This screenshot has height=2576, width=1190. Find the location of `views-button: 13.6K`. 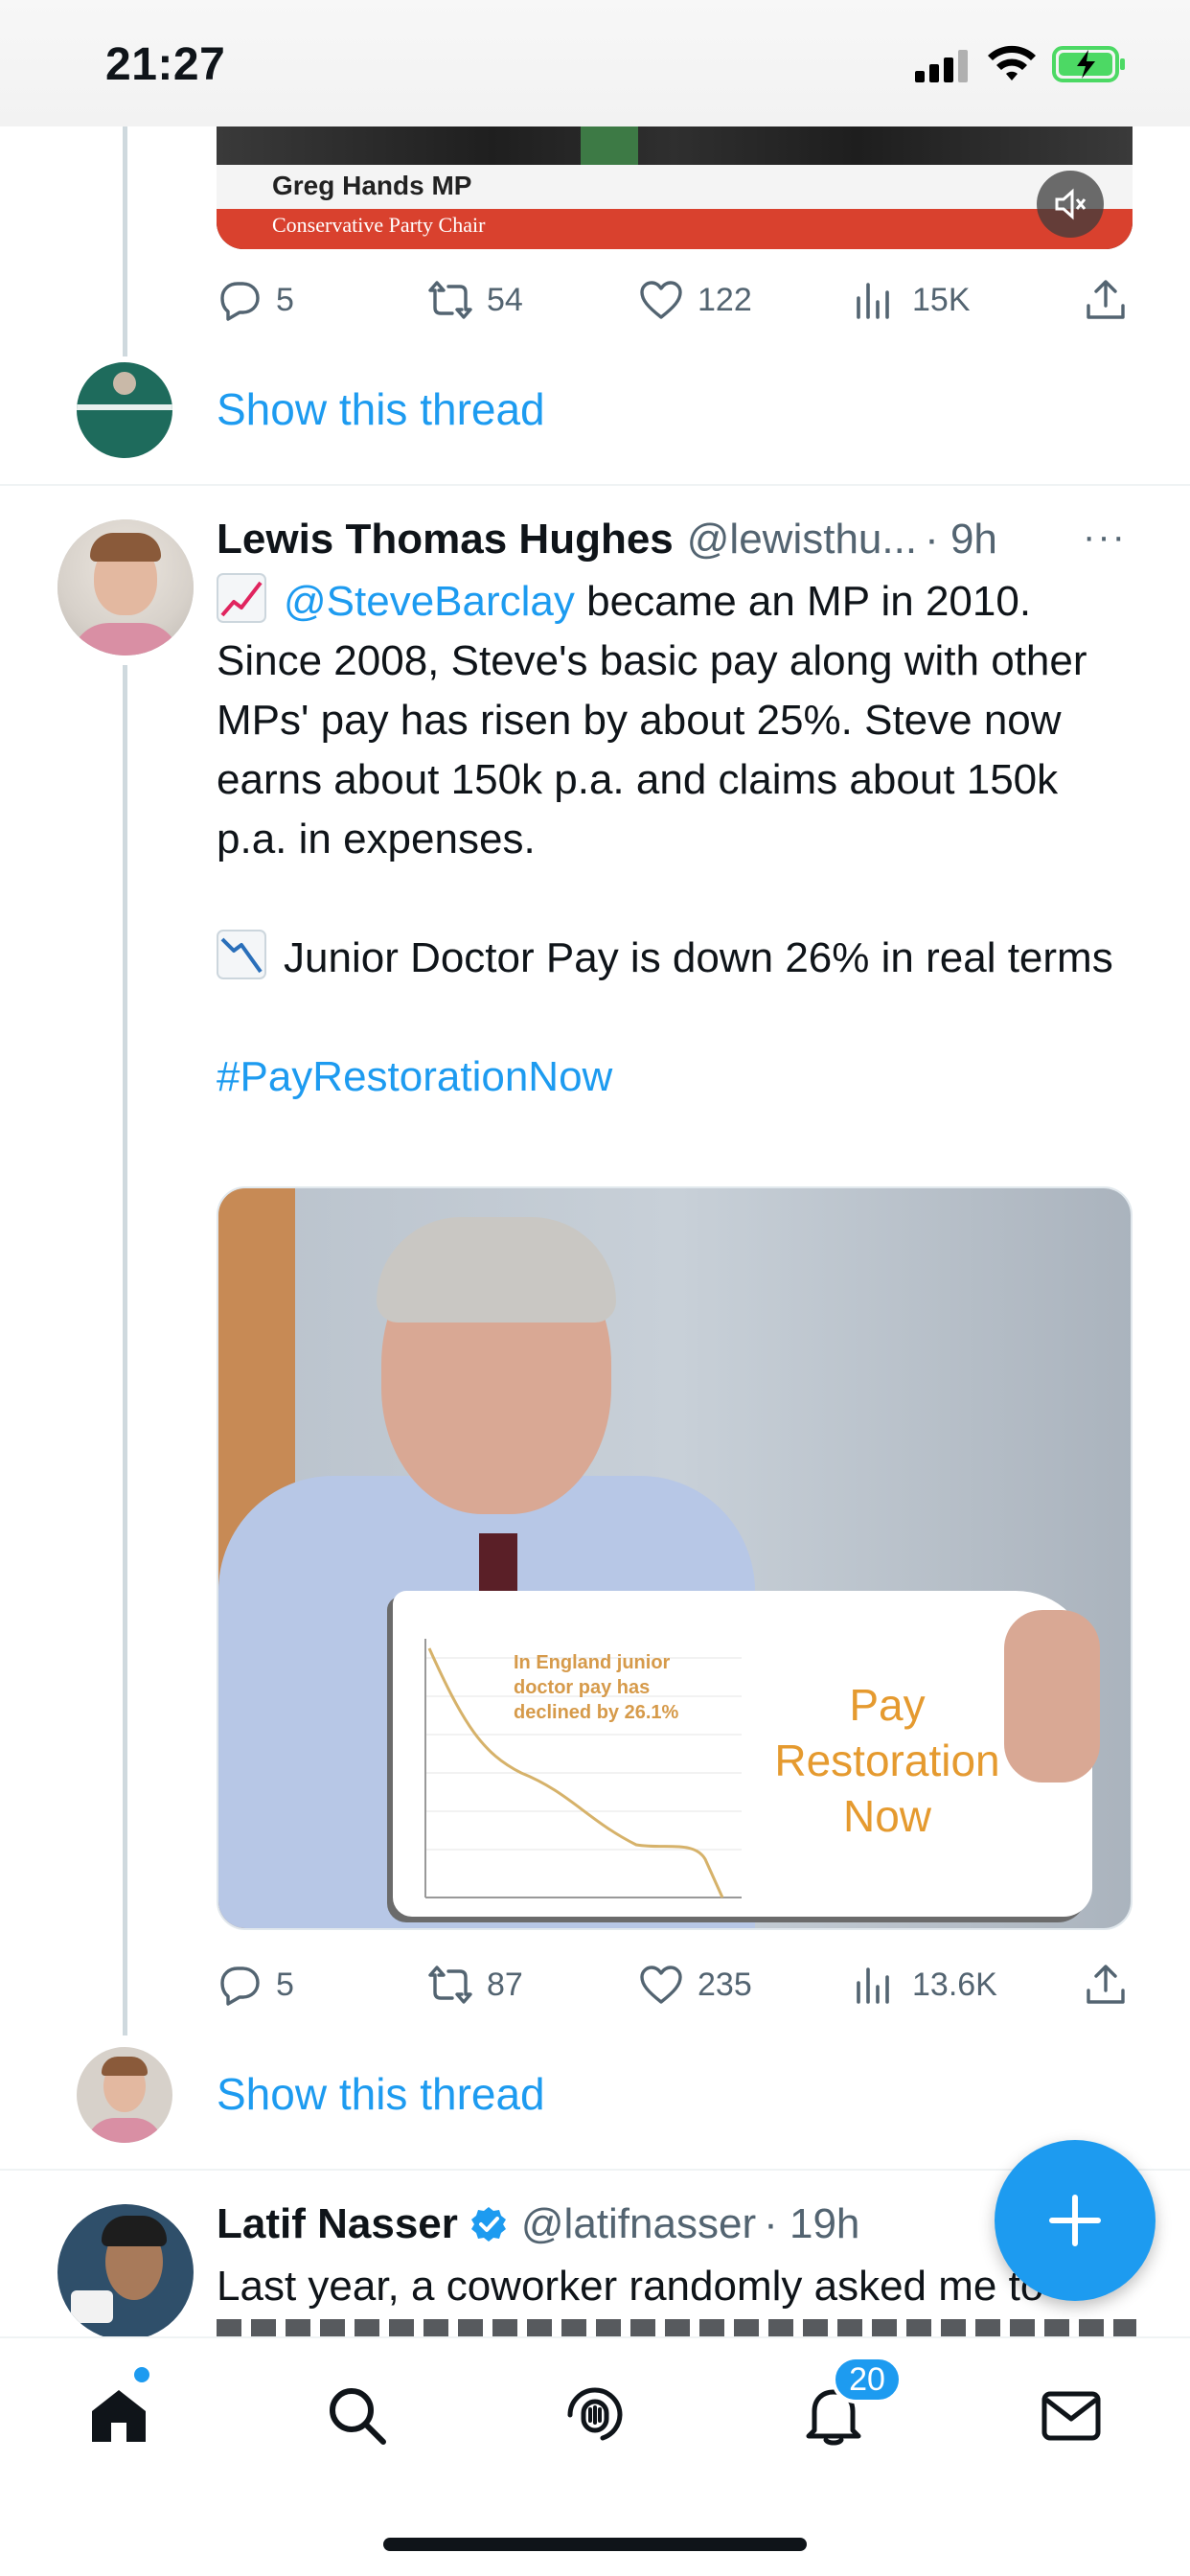

views-button: 13.6K is located at coordinates (925, 1984).